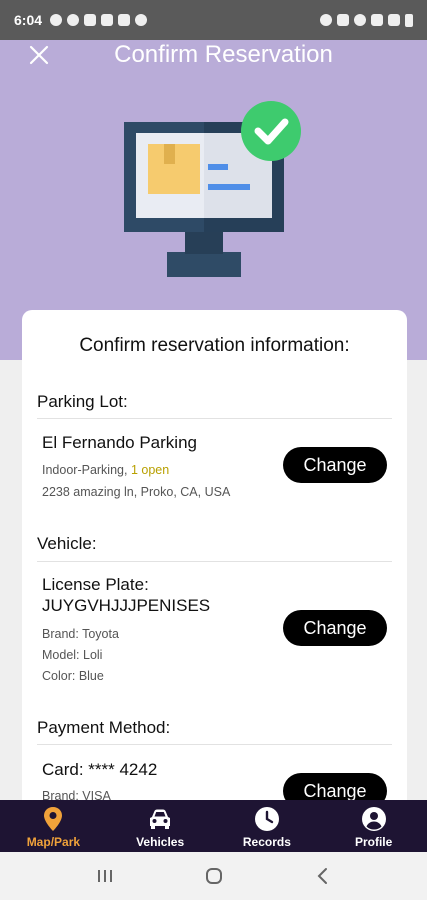  I want to click on person-icon, so click(373, 819).